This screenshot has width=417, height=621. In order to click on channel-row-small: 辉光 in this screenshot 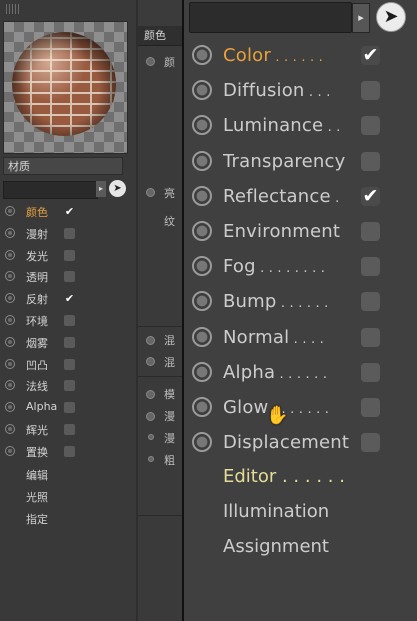, I will do `click(68, 430)`.